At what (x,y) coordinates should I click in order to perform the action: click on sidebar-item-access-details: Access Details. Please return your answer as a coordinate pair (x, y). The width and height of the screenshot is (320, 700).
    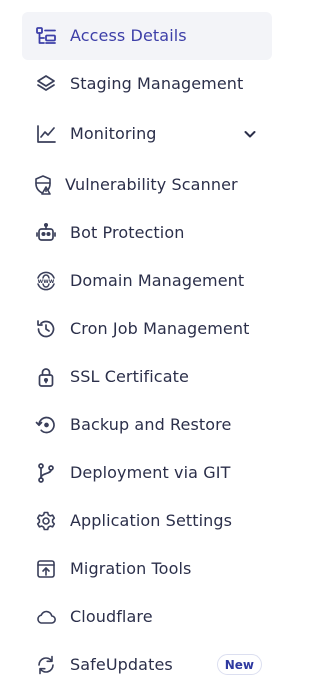
    Looking at the image, I should click on (147, 36).